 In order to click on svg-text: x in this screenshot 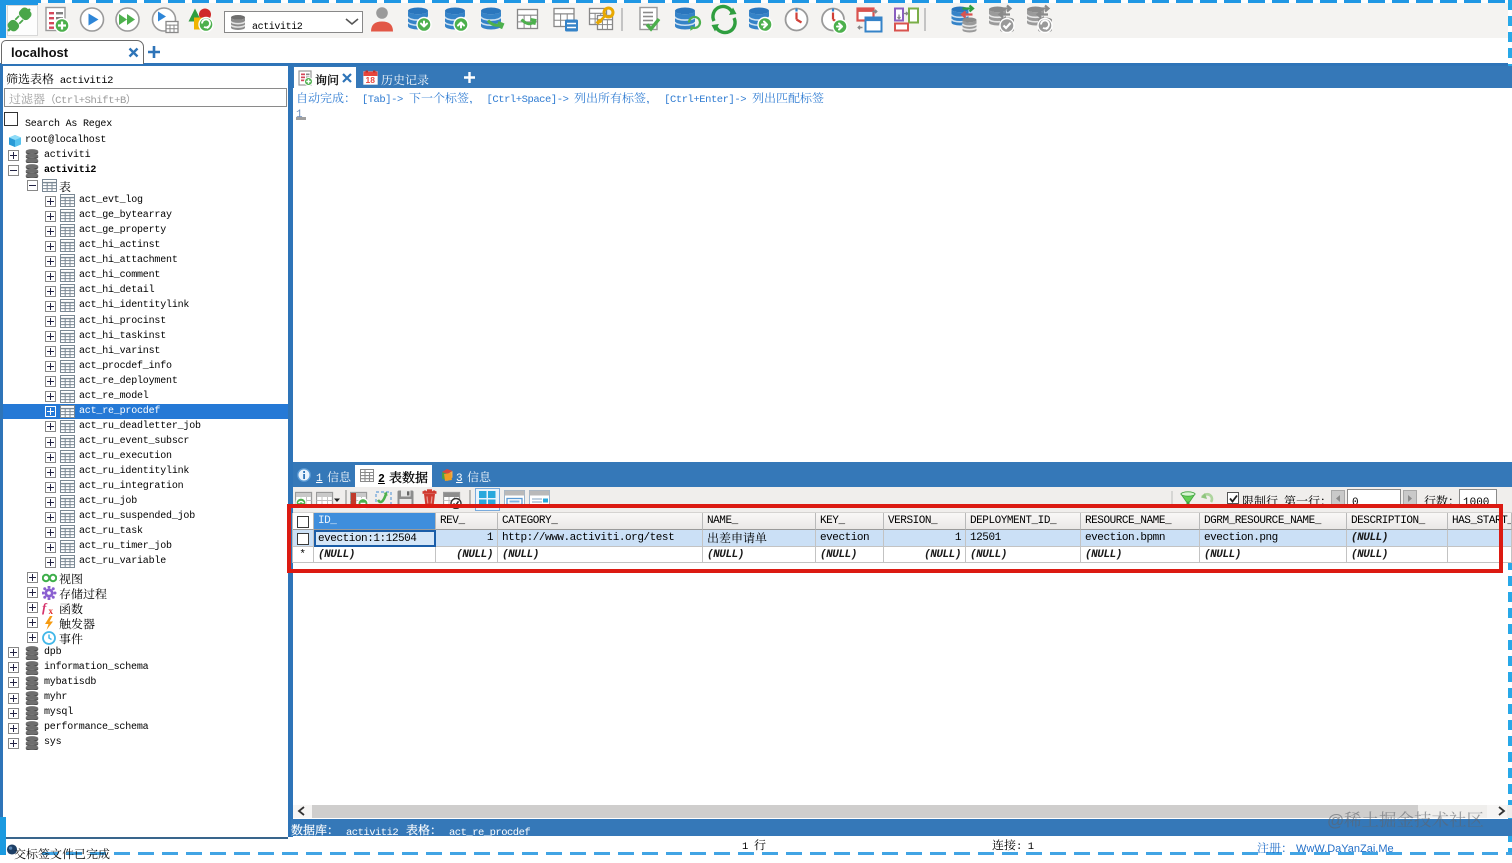, I will do `click(51, 610)`.